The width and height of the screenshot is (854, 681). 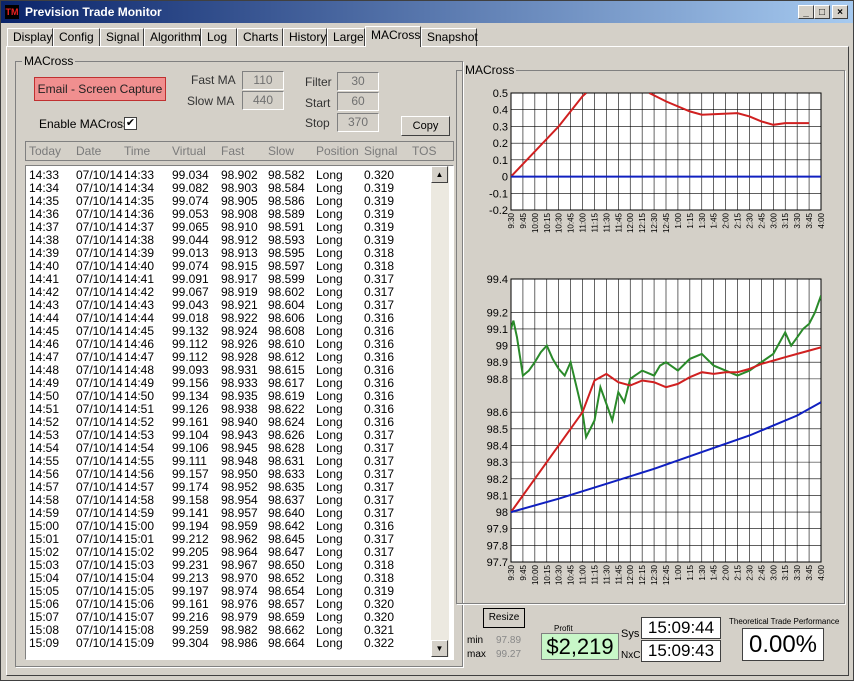 What do you see at coordinates (631, 655) in the screenshot?
I see `nxc-label: NxC` at bounding box center [631, 655].